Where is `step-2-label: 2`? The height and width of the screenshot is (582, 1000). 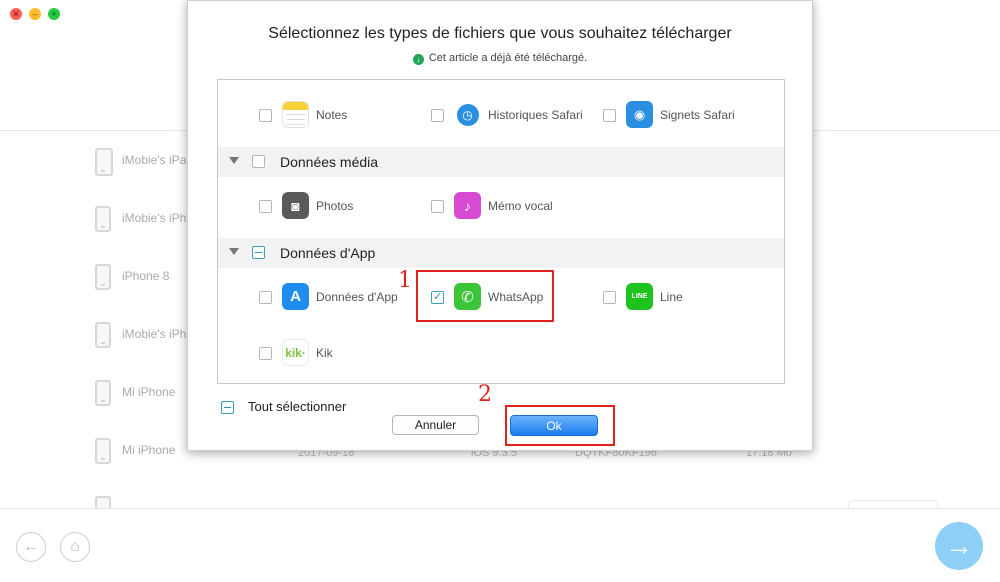
step-2-label: 2 is located at coordinates (485, 394).